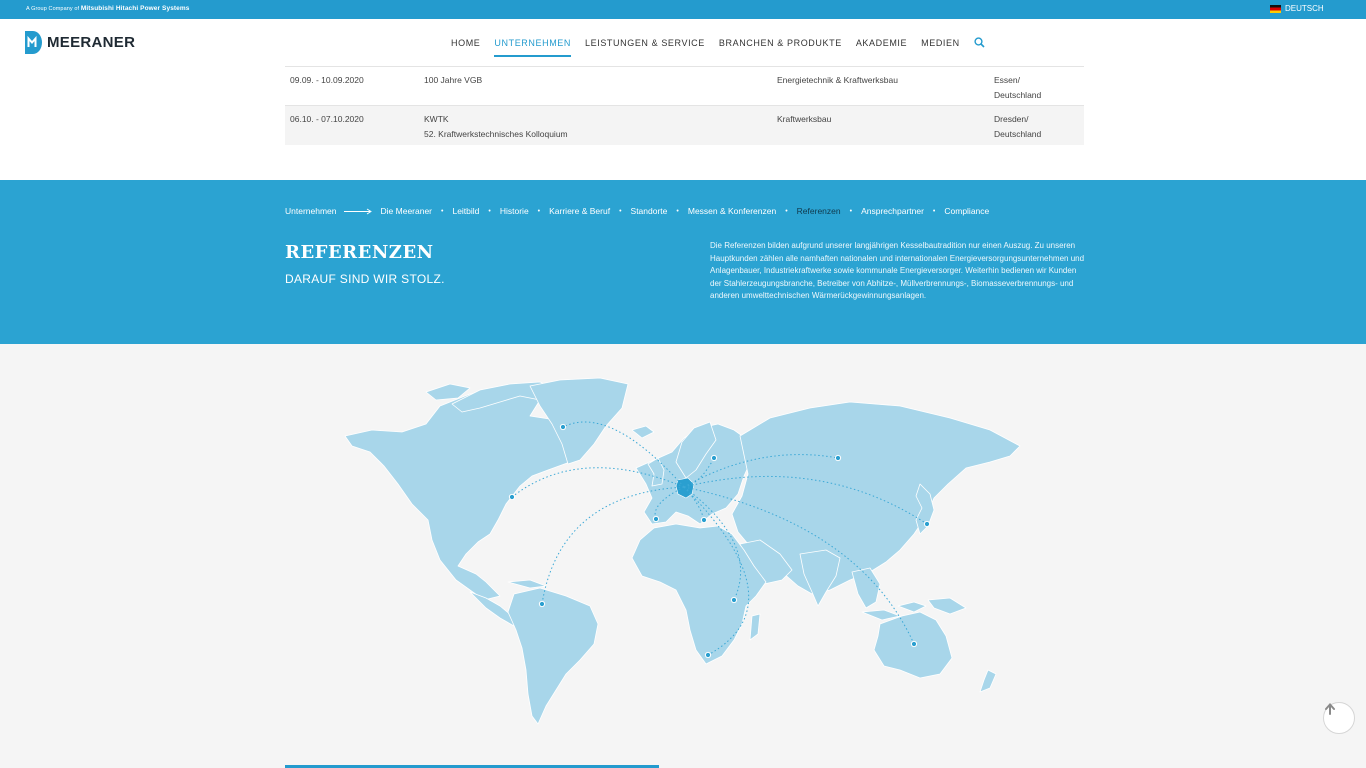 The image size is (1366, 768). Describe the element at coordinates (940, 43) in the screenshot. I see `nav-medien: MEDIEN` at that location.